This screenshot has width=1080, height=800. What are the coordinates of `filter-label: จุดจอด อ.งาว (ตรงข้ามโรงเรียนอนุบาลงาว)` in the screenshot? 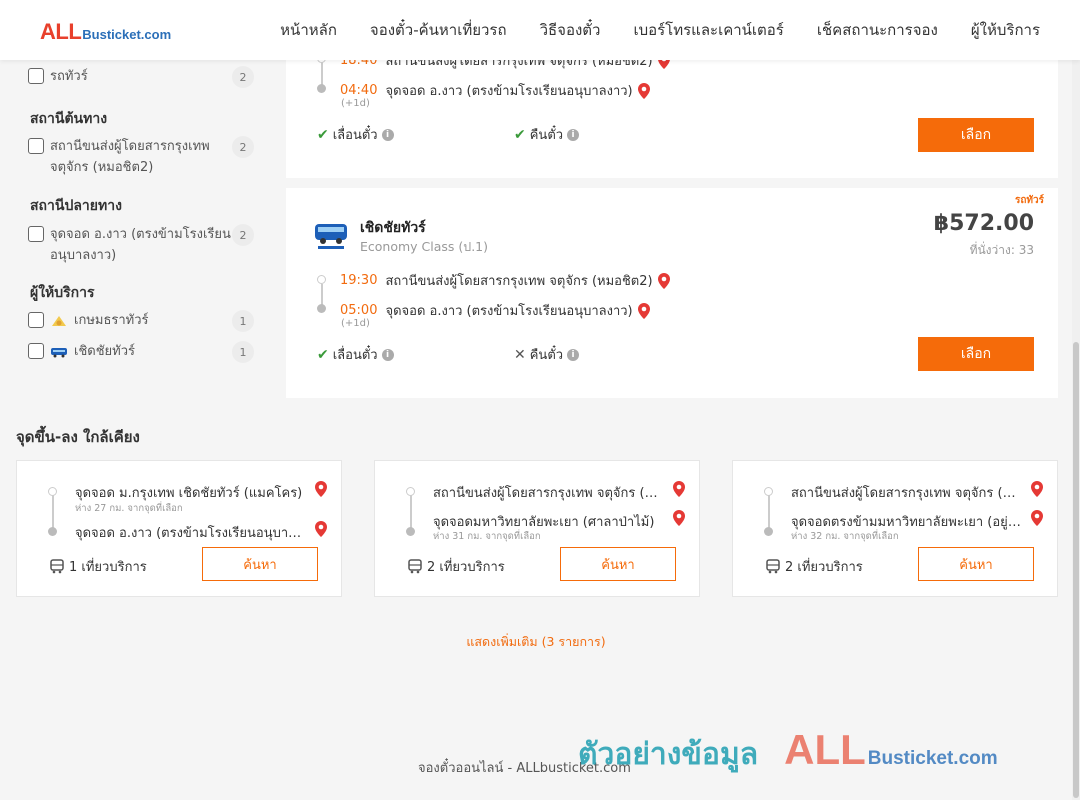 It's located at (140, 245).